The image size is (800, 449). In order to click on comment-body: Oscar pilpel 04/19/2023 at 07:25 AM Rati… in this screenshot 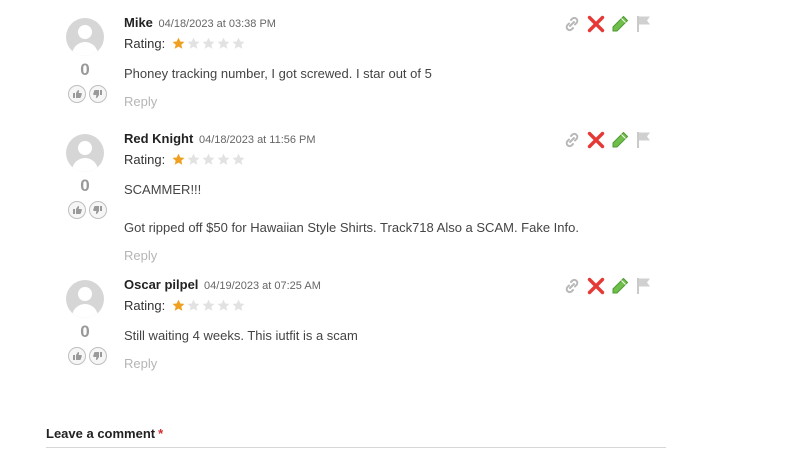, I will do `click(359, 323)`.